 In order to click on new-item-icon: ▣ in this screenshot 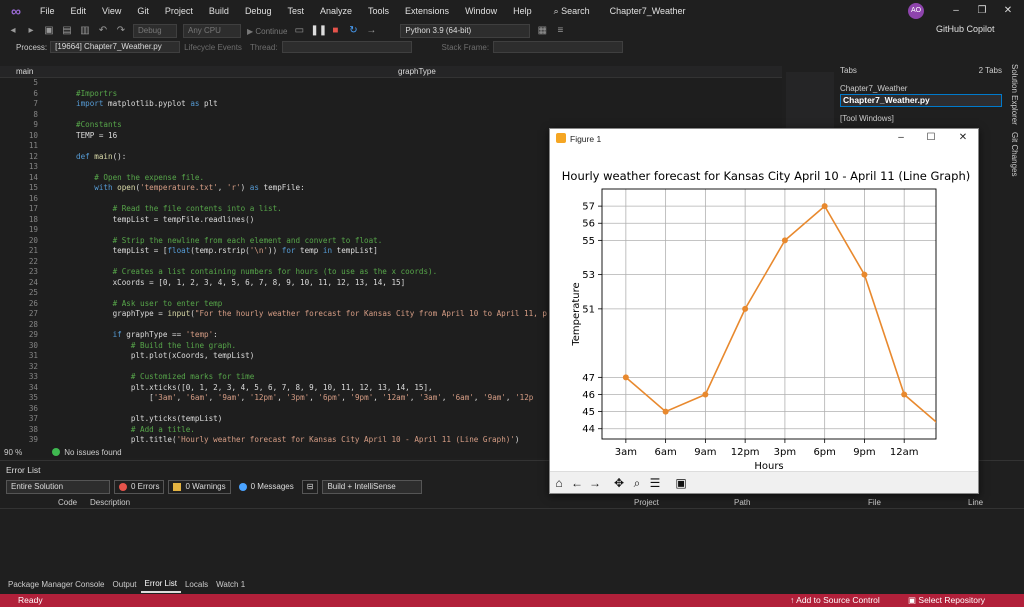, I will do `click(49, 31)`.